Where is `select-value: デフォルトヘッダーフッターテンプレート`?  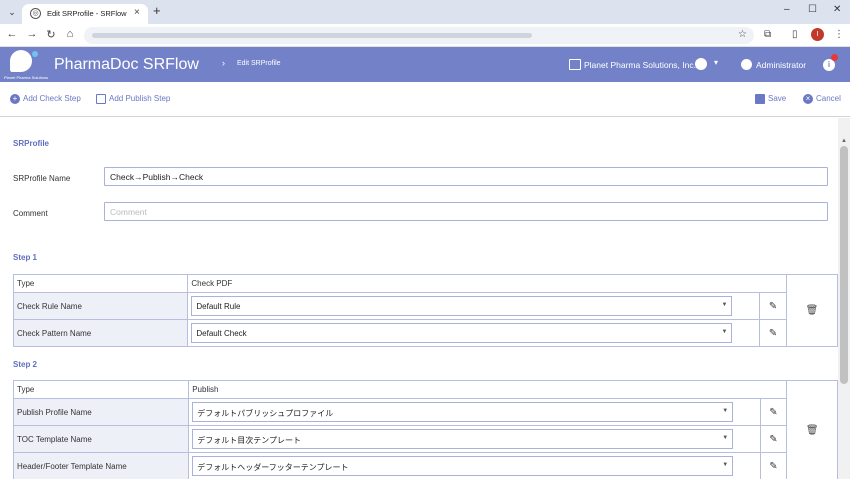 select-value: デフォルトヘッダーフッターテンプレート is located at coordinates (273, 467).